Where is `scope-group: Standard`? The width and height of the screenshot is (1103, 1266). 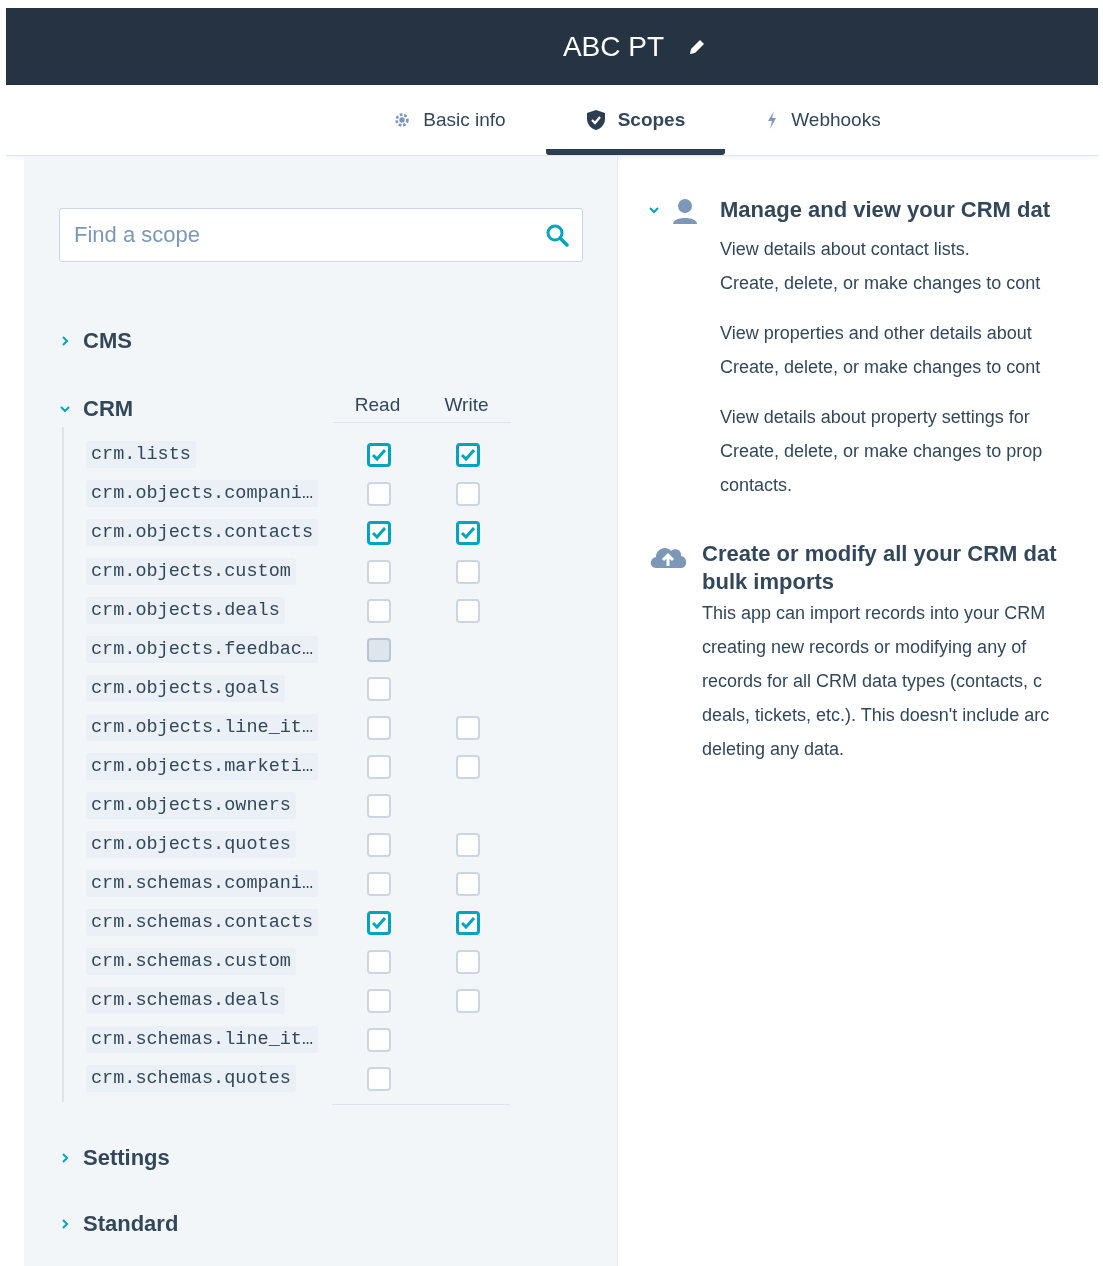 scope-group: Standard is located at coordinates (131, 1224).